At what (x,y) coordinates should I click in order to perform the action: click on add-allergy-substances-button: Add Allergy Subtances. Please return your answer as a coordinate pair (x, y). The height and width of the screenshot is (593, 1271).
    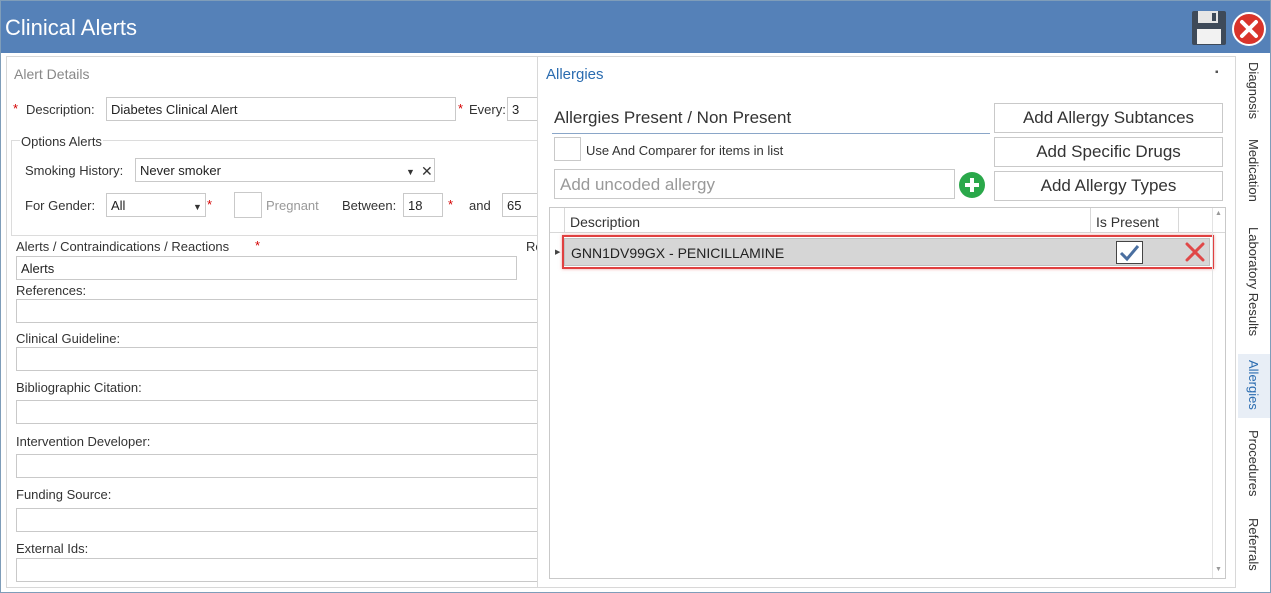
    Looking at the image, I should click on (1108, 118).